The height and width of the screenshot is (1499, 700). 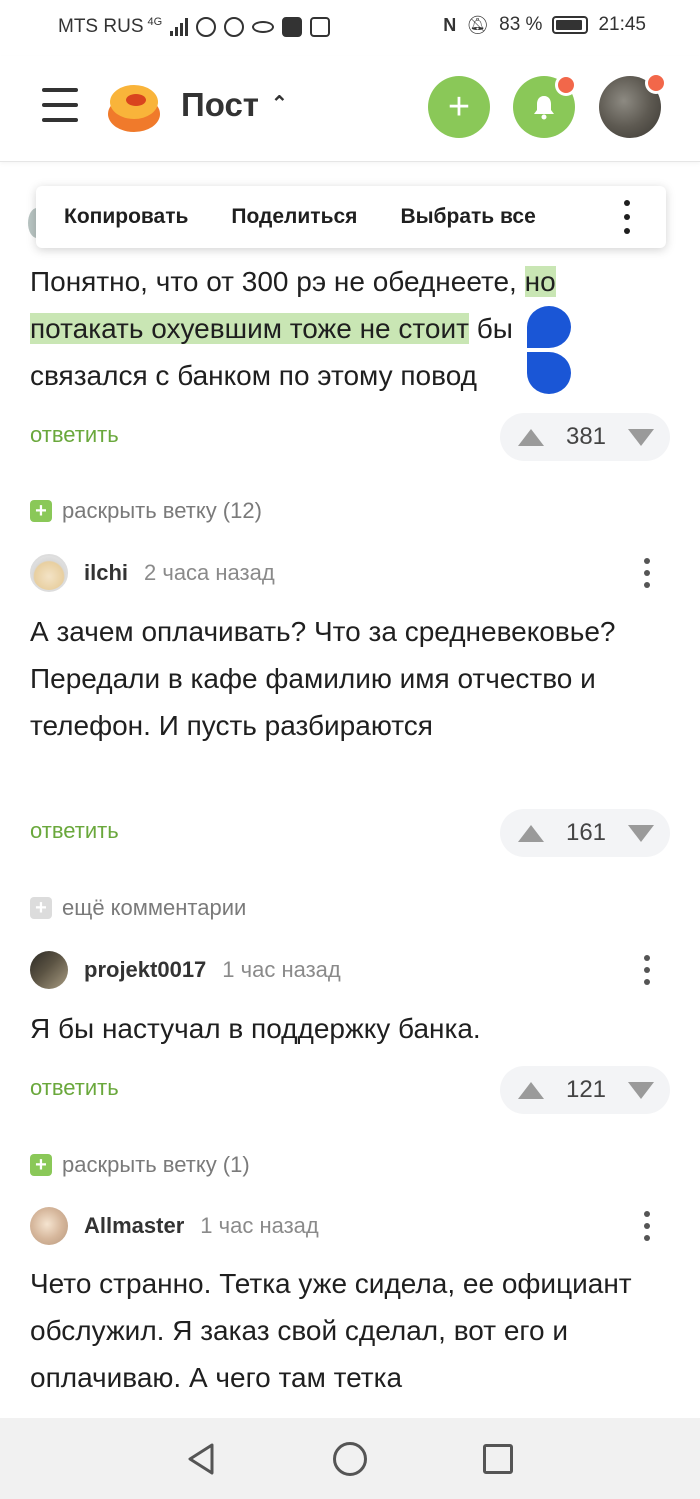 I want to click on page-title: Пост ⌃, so click(x=234, y=105).